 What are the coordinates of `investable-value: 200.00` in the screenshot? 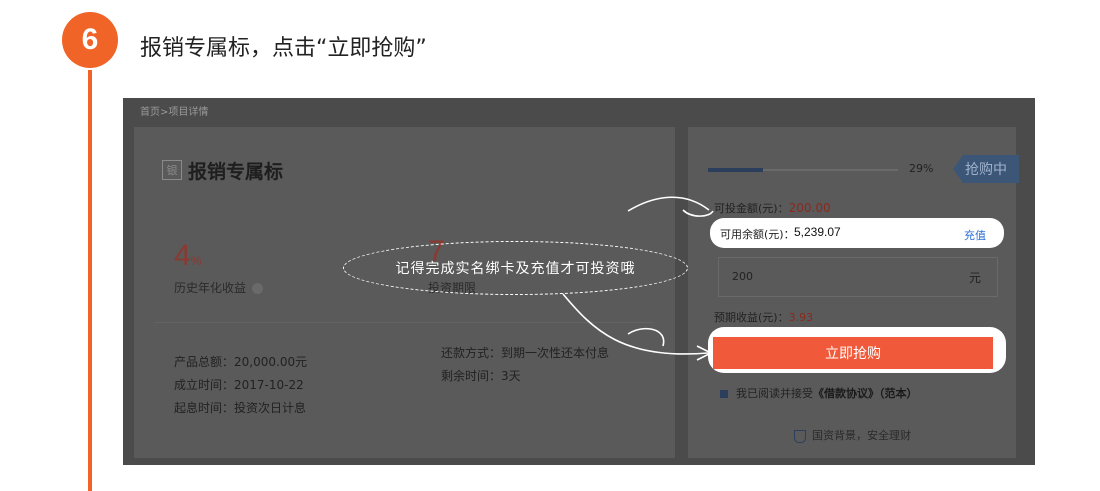 It's located at (809, 208).